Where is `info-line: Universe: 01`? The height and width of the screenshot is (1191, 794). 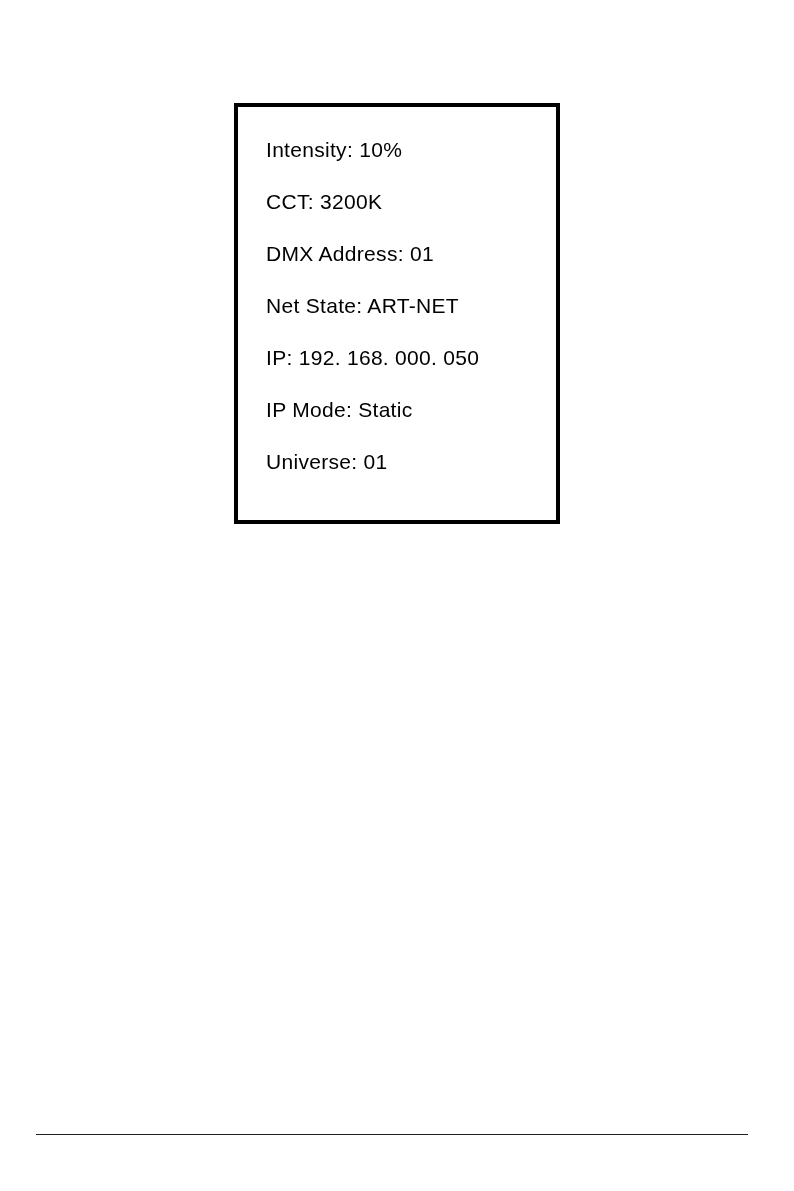
info-line: Universe: 01 is located at coordinates (327, 462).